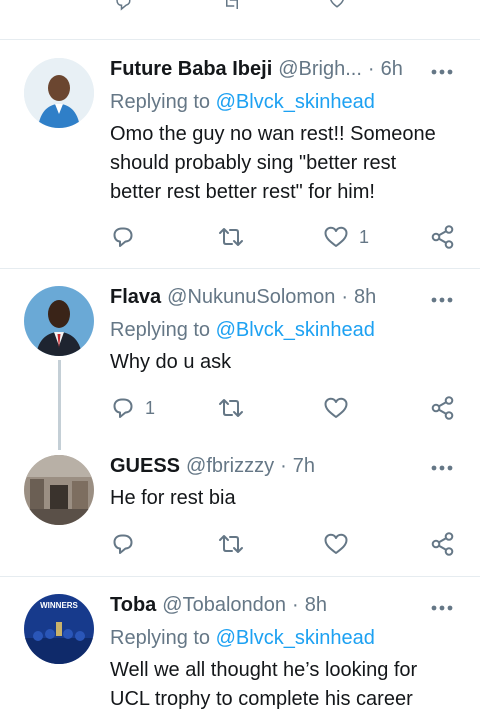  Describe the element at coordinates (150, 407) in the screenshot. I see `reply-count: 1` at that location.